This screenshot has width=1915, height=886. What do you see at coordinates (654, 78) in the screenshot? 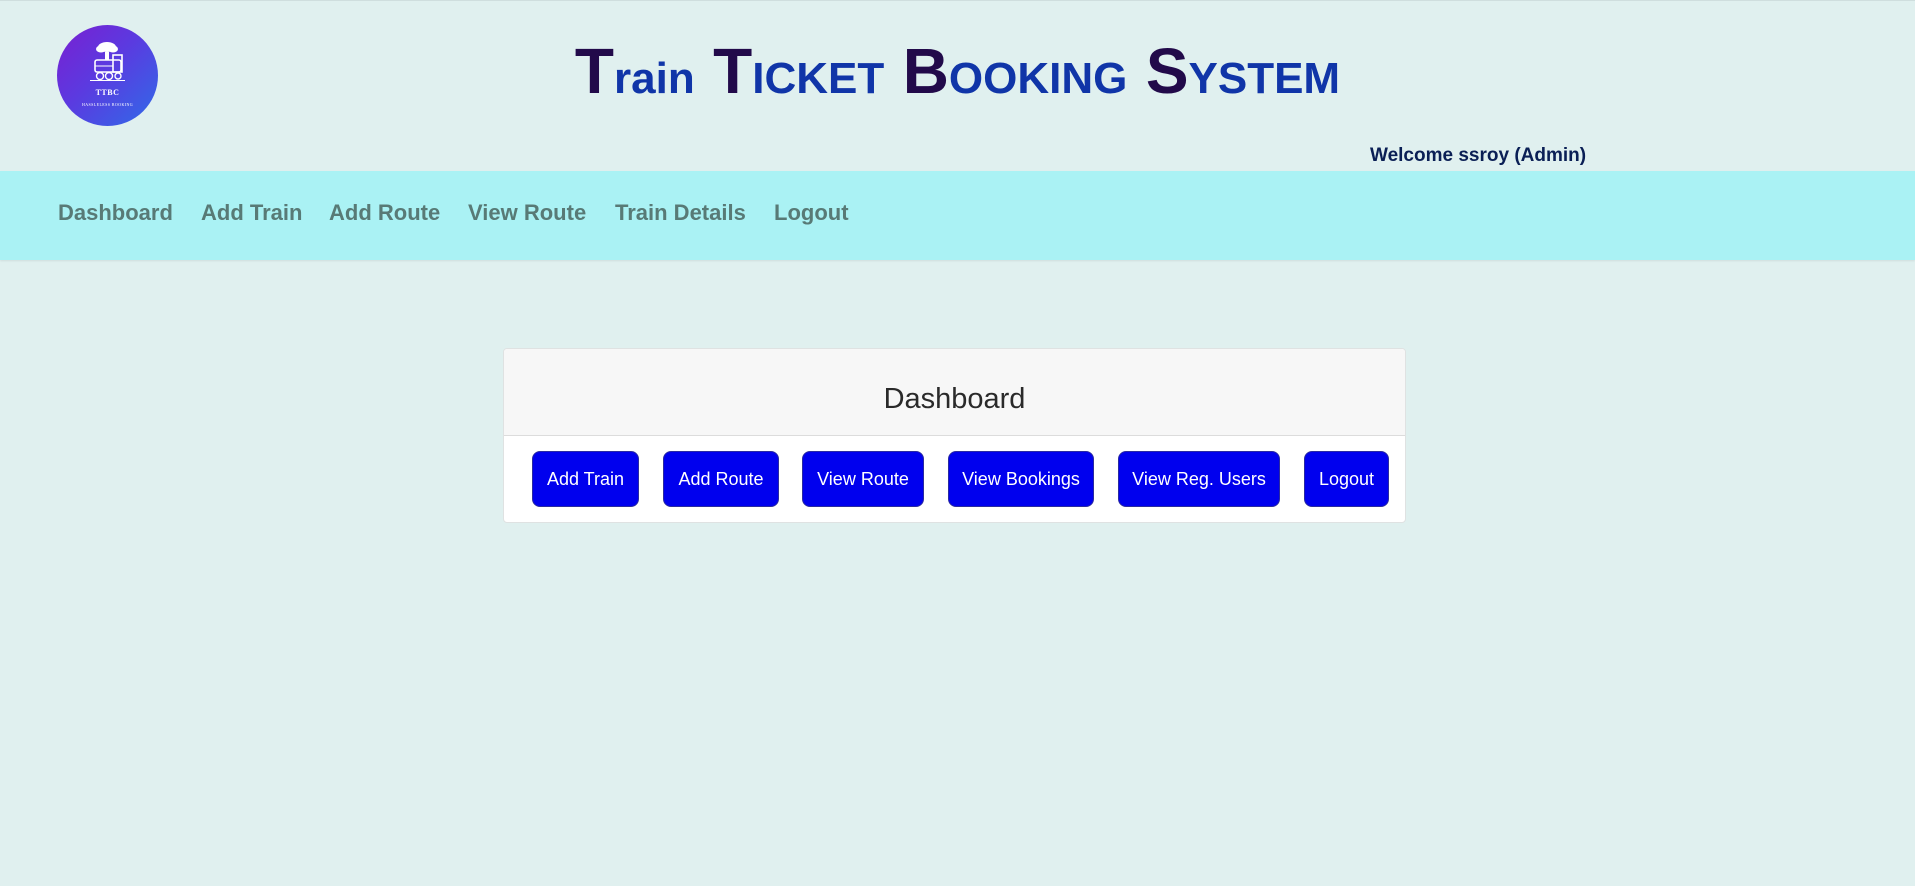
I see `title-rest: rain` at bounding box center [654, 78].